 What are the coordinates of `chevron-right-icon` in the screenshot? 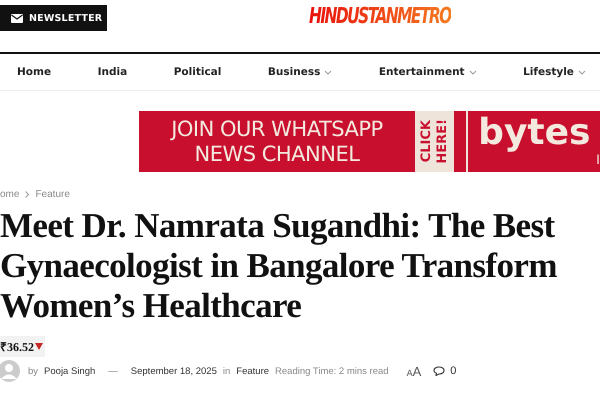 It's located at (27, 194).